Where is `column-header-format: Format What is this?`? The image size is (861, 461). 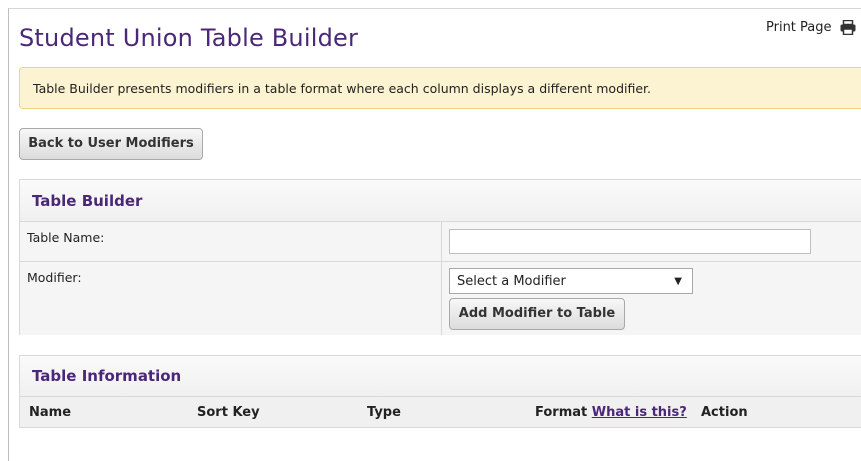
column-header-format: Format What is this? is located at coordinates (609, 412).